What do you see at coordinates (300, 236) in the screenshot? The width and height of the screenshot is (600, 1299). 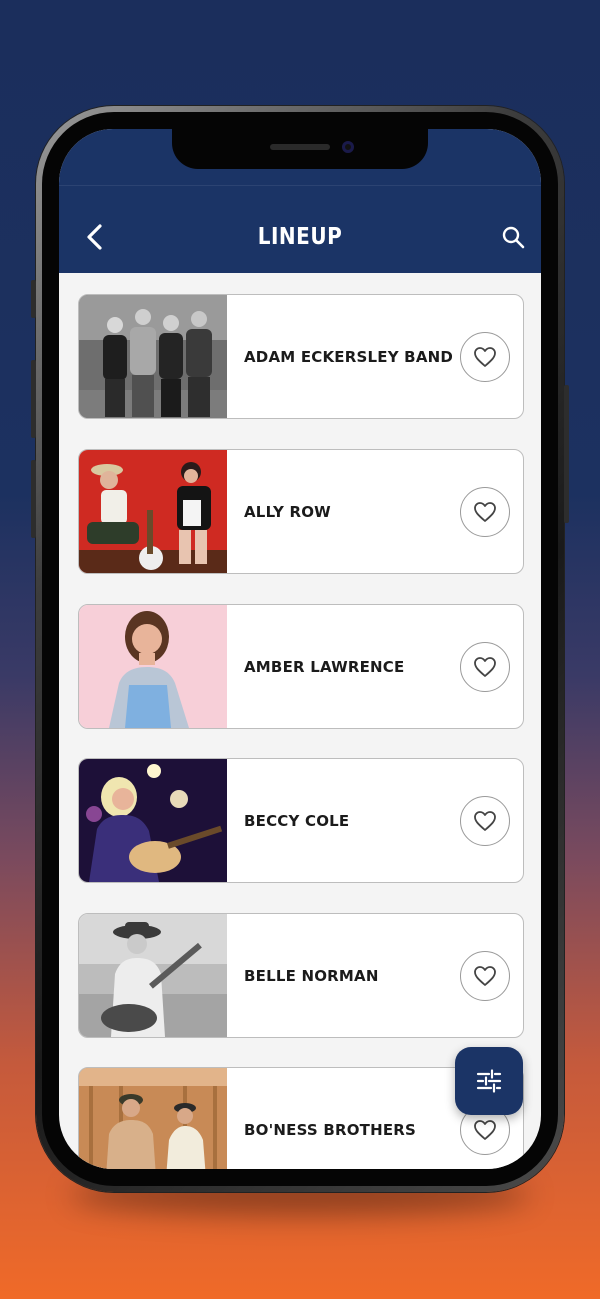 I see `page-title: LINEUP` at bounding box center [300, 236].